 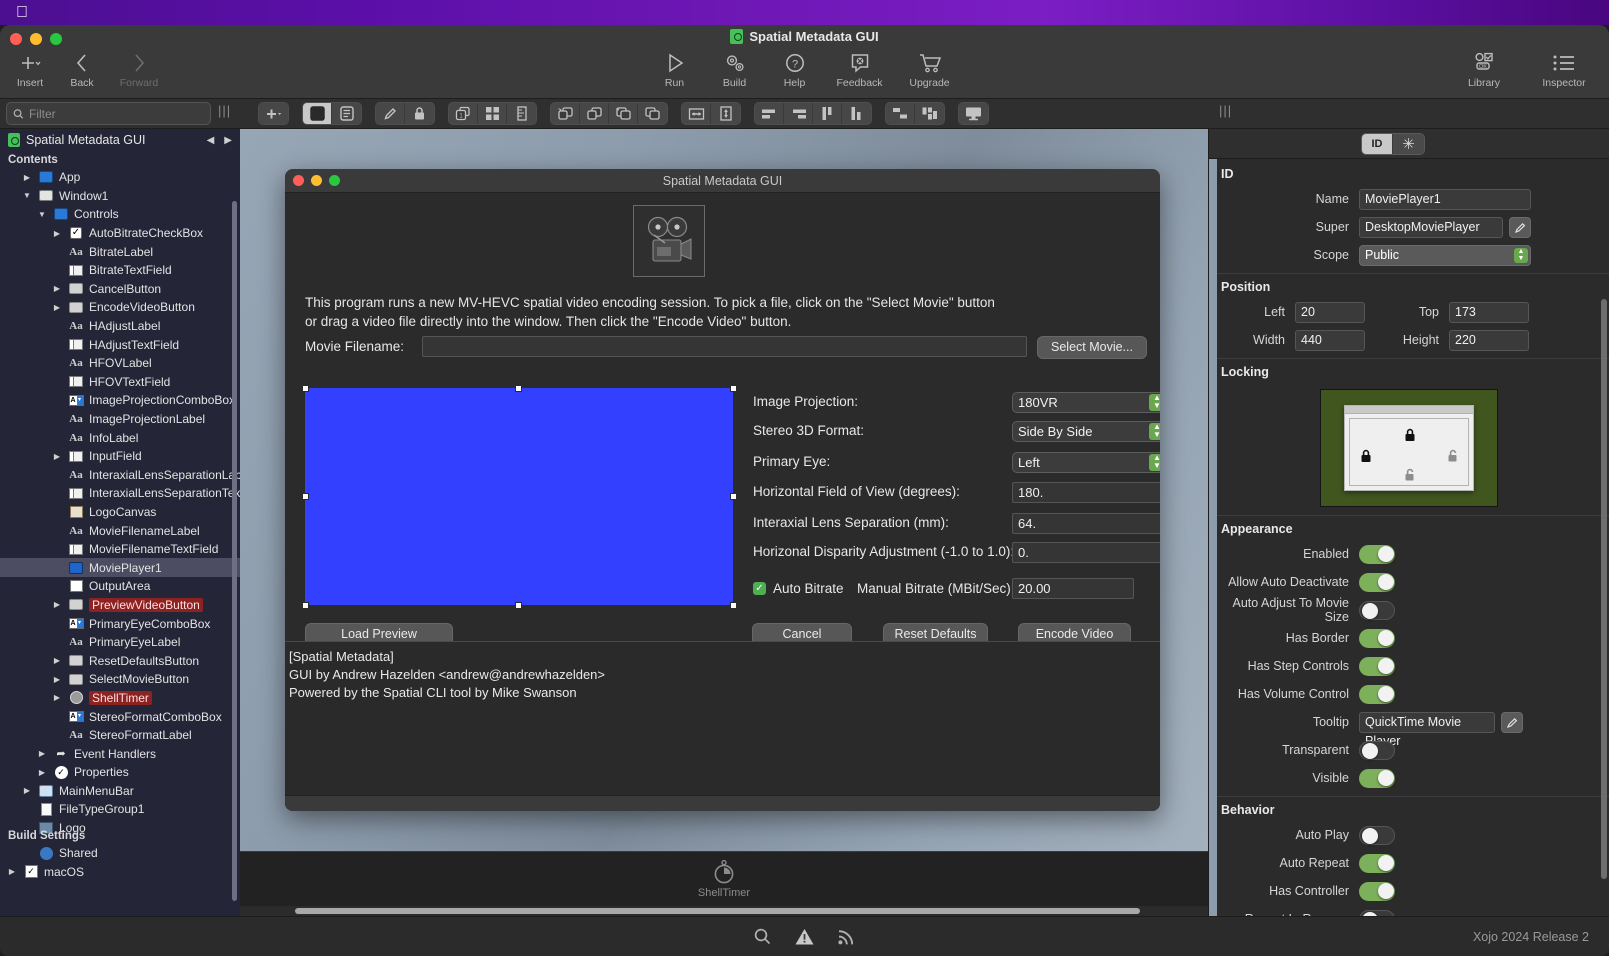 I want to click on scrollbar-thumb, so click(x=717, y=911).